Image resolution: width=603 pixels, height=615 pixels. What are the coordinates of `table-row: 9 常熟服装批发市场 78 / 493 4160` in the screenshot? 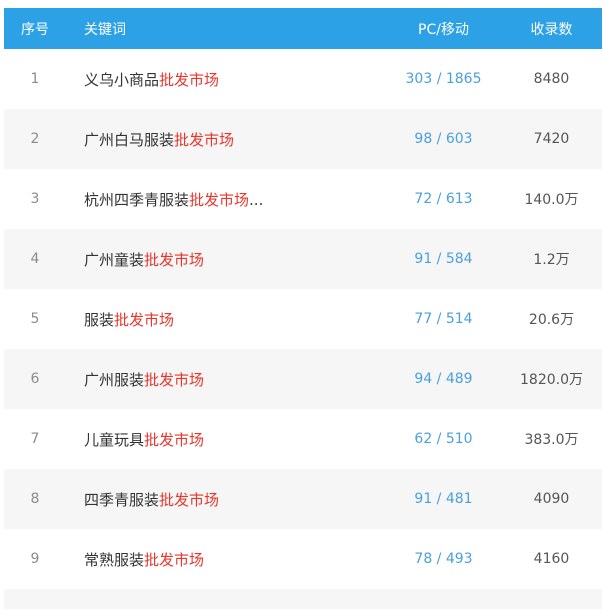 It's located at (303, 559).